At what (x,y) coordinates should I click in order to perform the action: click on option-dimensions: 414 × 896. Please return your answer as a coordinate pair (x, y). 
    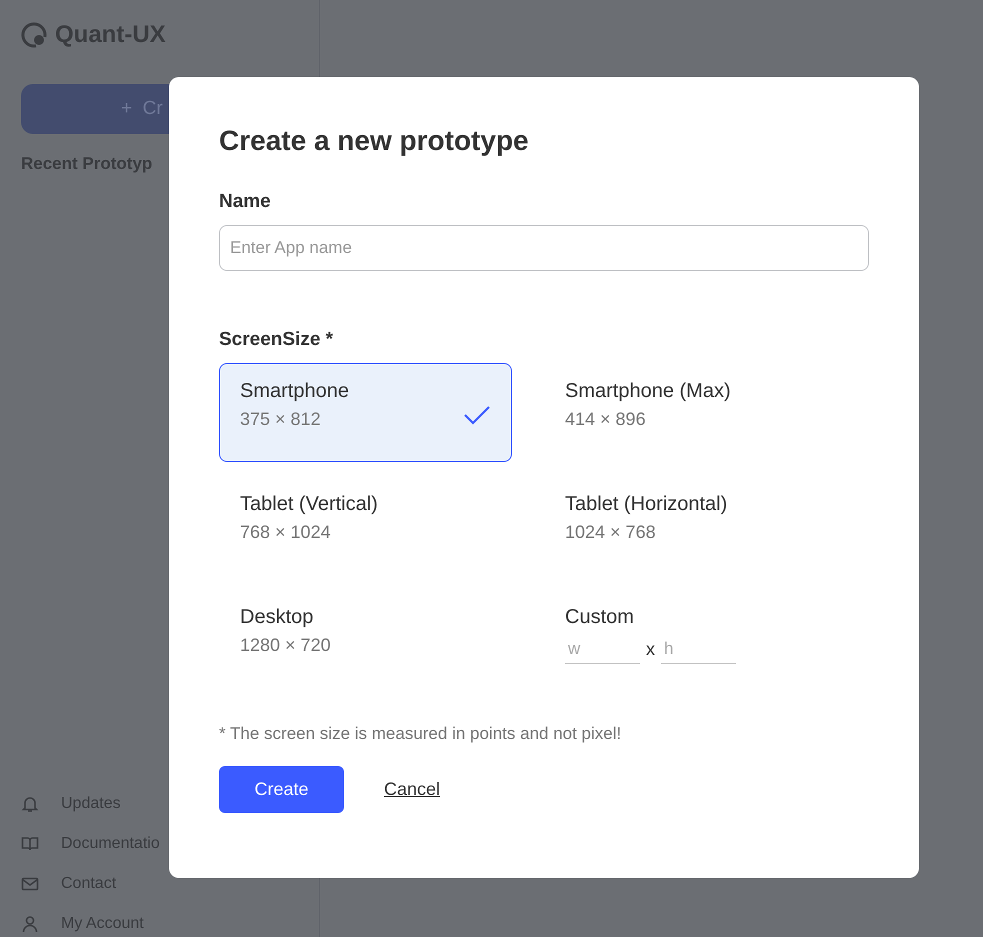
    Looking at the image, I should click on (606, 419).